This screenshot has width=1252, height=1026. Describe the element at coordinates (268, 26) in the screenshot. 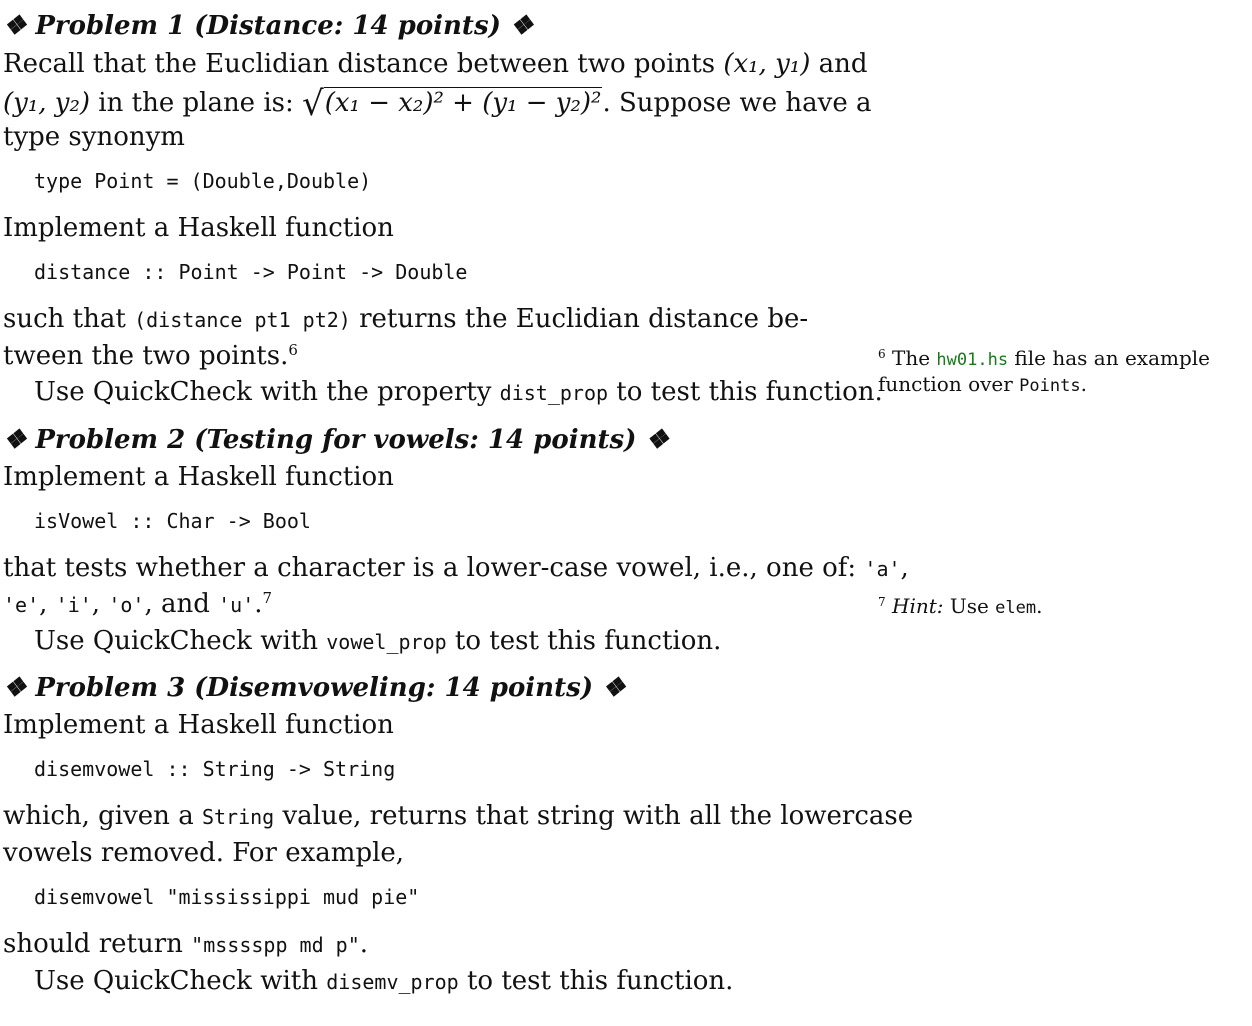

I see `problem-1-heading: ❖ Problem 1 (Distance: 14 points) ❖` at that location.